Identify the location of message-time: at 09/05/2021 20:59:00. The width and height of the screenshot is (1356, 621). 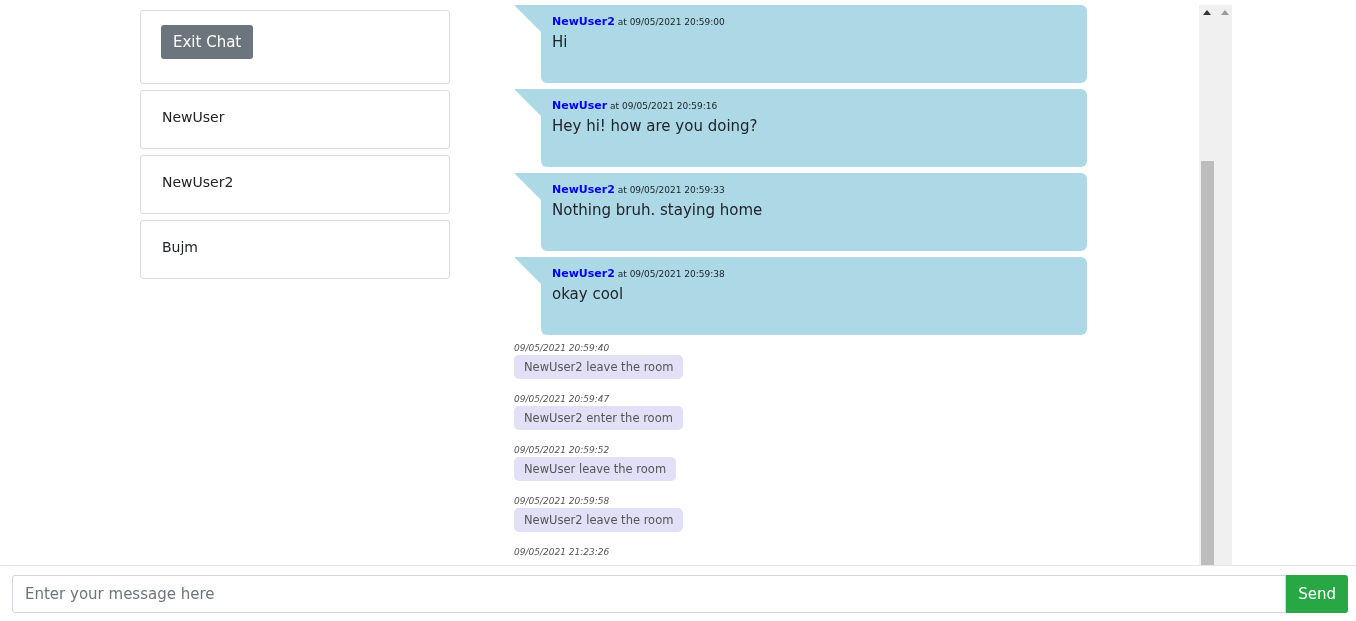
(671, 22).